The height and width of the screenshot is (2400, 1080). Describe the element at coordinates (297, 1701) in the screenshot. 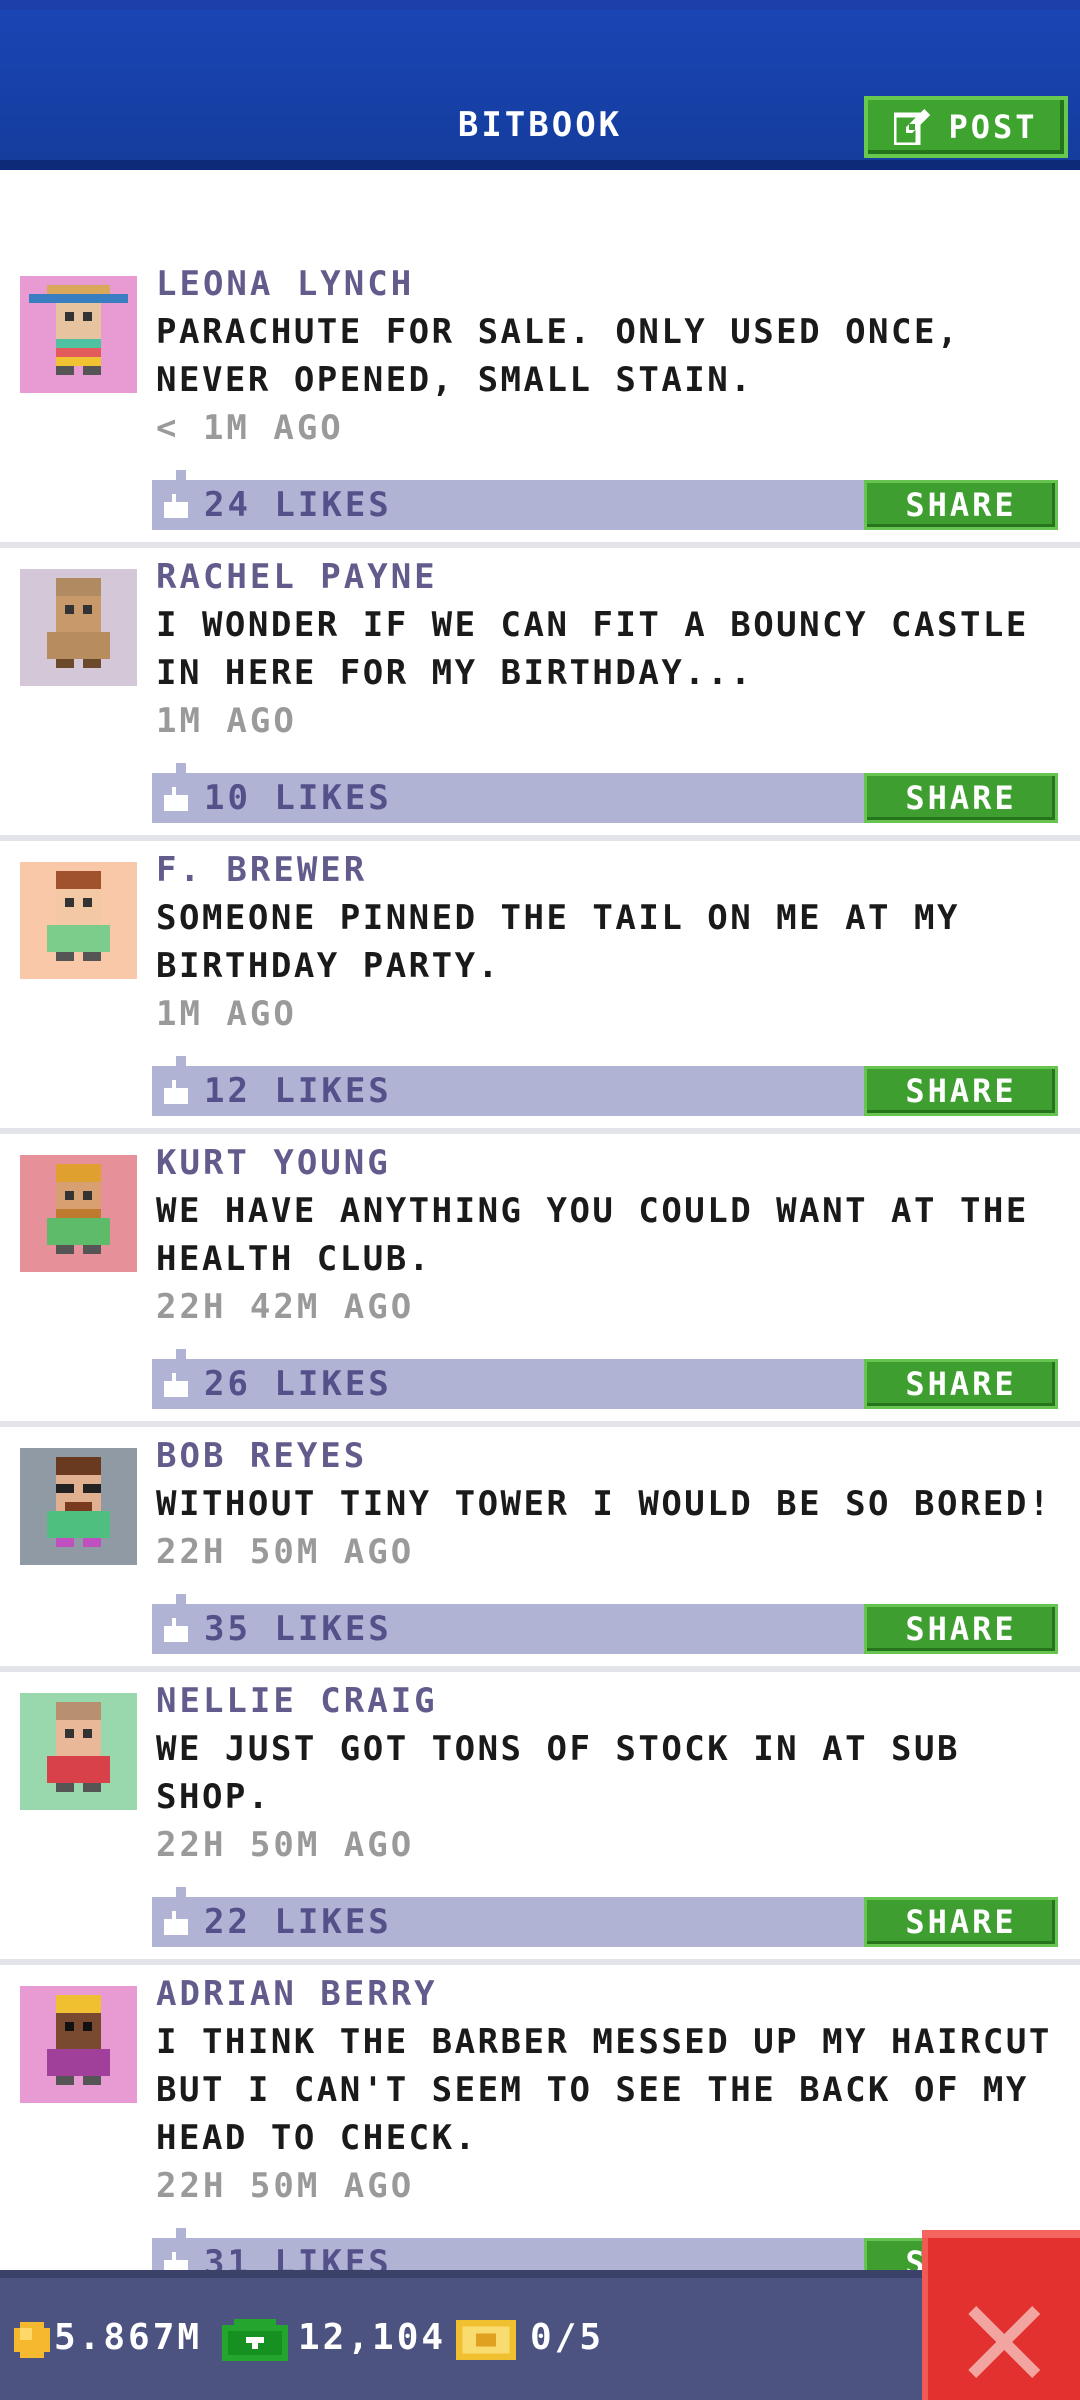

I see `post-author: NELLIE CRAIG` at that location.